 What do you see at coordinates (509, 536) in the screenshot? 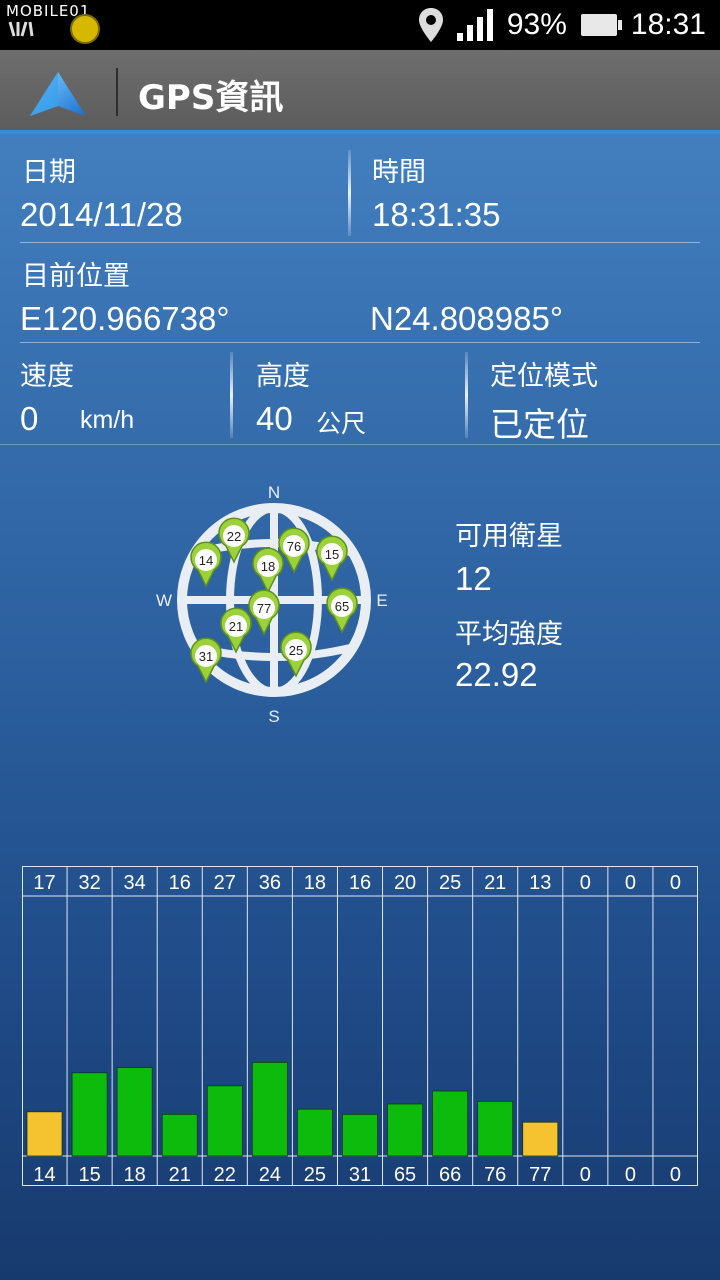
I see `available-satellites-label: 可用衛星` at bounding box center [509, 536].